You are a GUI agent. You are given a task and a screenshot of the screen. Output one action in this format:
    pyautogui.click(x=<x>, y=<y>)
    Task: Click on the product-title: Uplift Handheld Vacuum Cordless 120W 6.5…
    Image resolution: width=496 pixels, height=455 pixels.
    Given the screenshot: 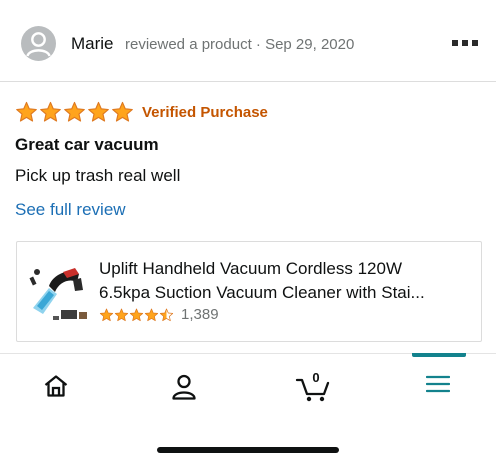 What is the action you would take?
    pyautogui.click(x=285, y=281)
    